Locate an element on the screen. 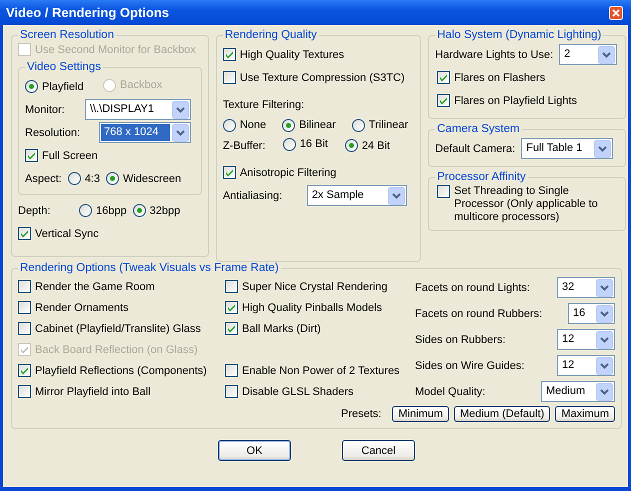 This screenshot has width=631, height=491. preset-button: Medium (Default) is located at coordinates (502, 414).